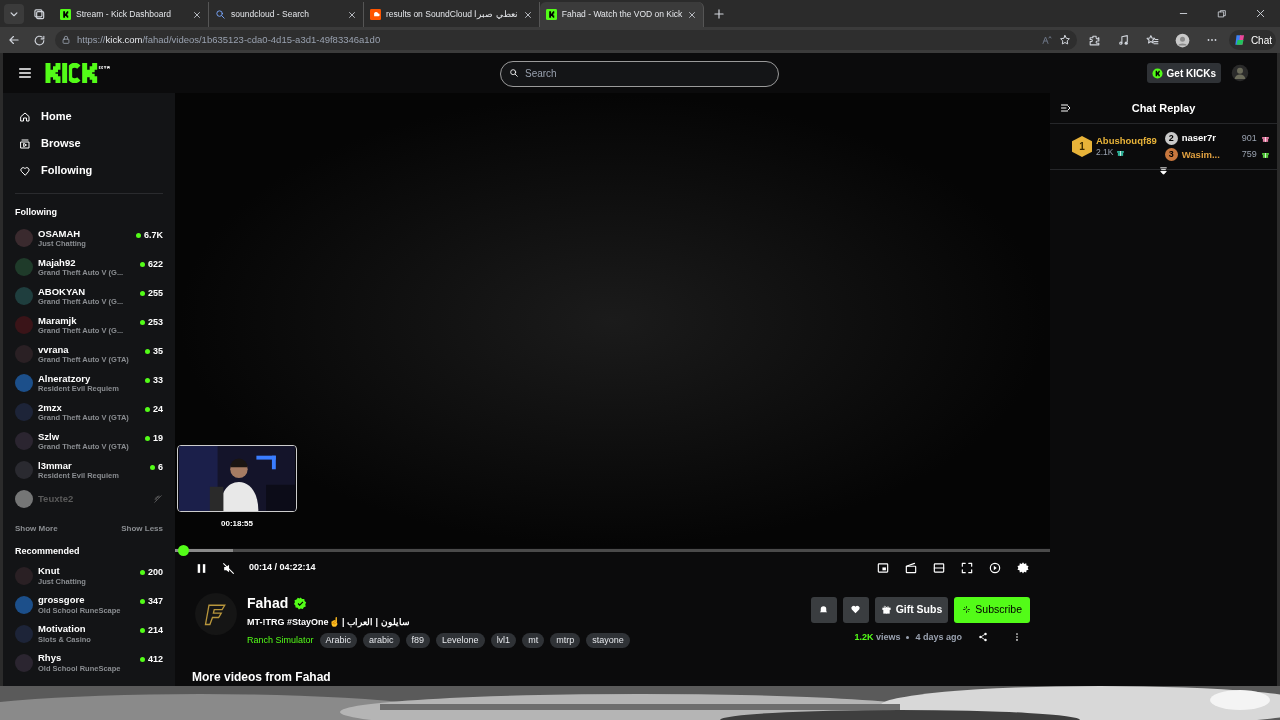  I want to click on settings-icon, so click(1023, 568).